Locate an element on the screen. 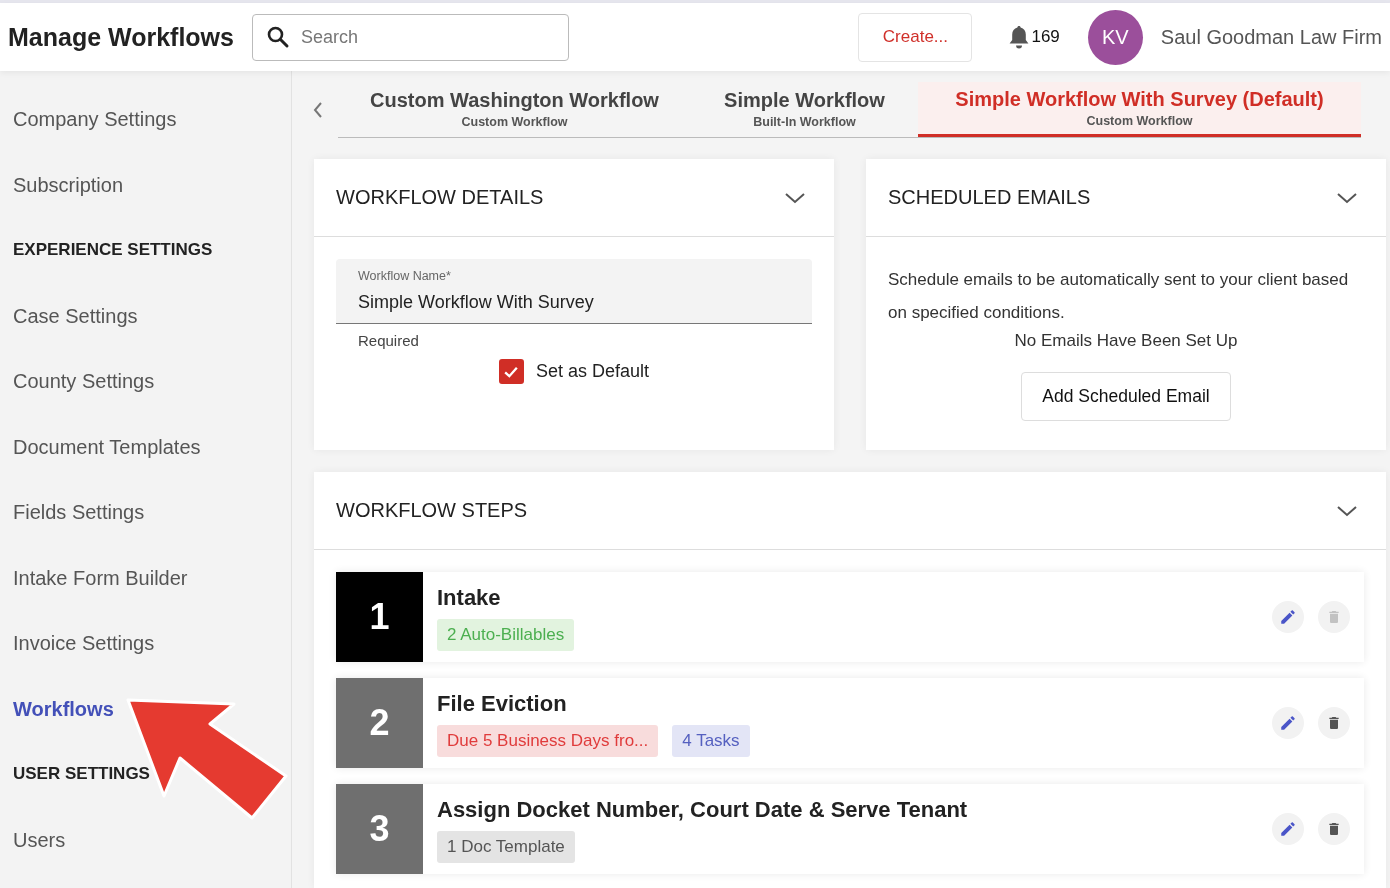 This screenshot has width=1390, height=888. tab: Simple Workflow With Survey (Default) Custom Workflow is located at coordinates (1139, 109).